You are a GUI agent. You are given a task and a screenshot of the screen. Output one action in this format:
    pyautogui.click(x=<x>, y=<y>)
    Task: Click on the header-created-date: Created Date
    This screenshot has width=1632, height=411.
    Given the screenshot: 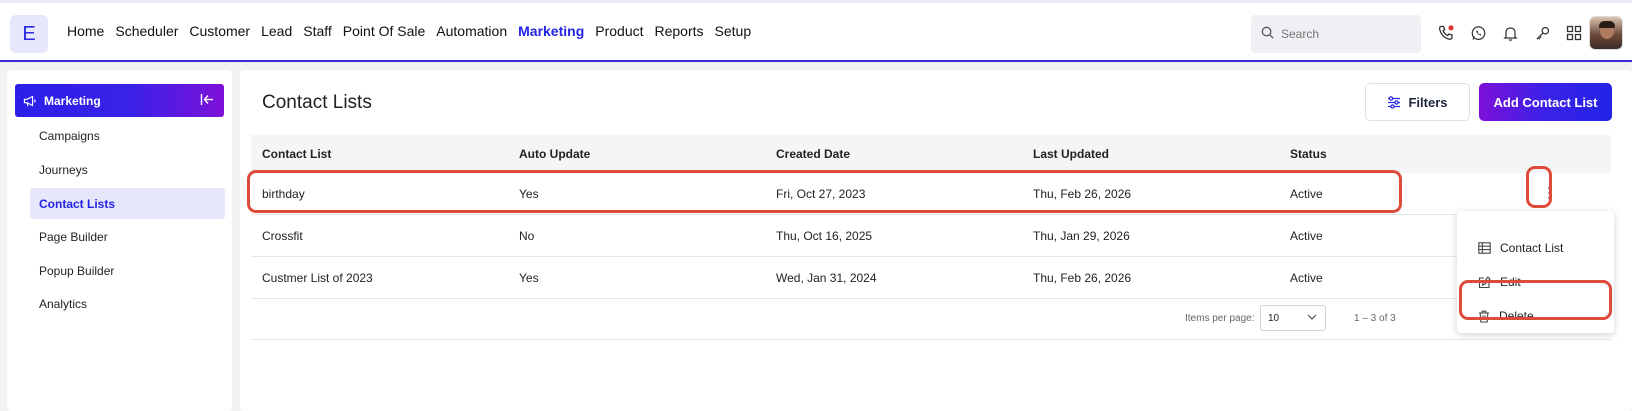 What is the action you would take?
    pyautogui.click(x=893, y=154)
    